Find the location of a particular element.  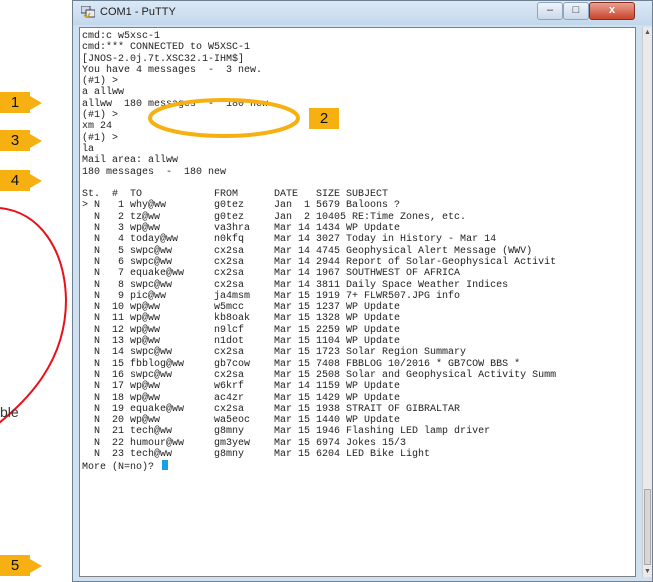

callout-1: 1 is located at coordinates (15, 102).